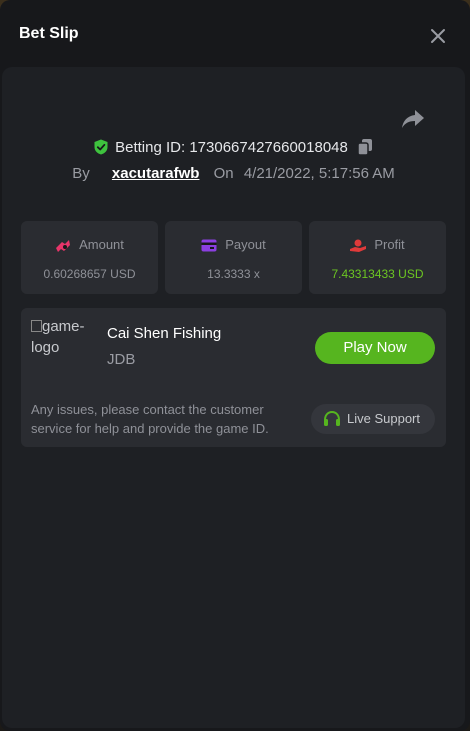  I want to click on bet-datetime: 4/21/2022, 5:17:56 AM, so click(319, 173).